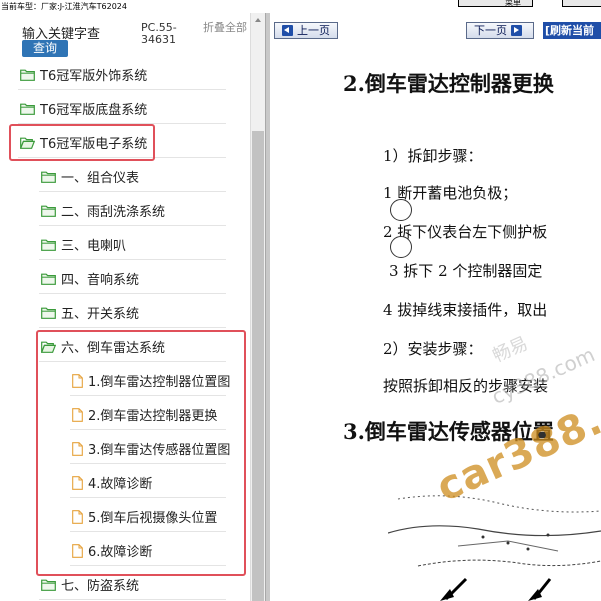  What do you see at coordinates (225, 28) in the screenshot?
I see `collapse-all-link: 折叠全部` at bounding box center [225, 28].